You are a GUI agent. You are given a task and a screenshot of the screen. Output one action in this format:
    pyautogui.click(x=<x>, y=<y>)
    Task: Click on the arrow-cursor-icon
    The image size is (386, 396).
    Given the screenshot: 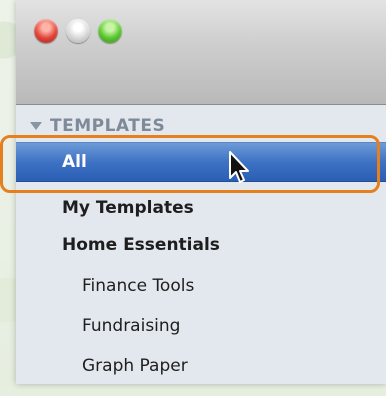 What is the action you would take?
    pyautogui.click(x=239, y=167)
    